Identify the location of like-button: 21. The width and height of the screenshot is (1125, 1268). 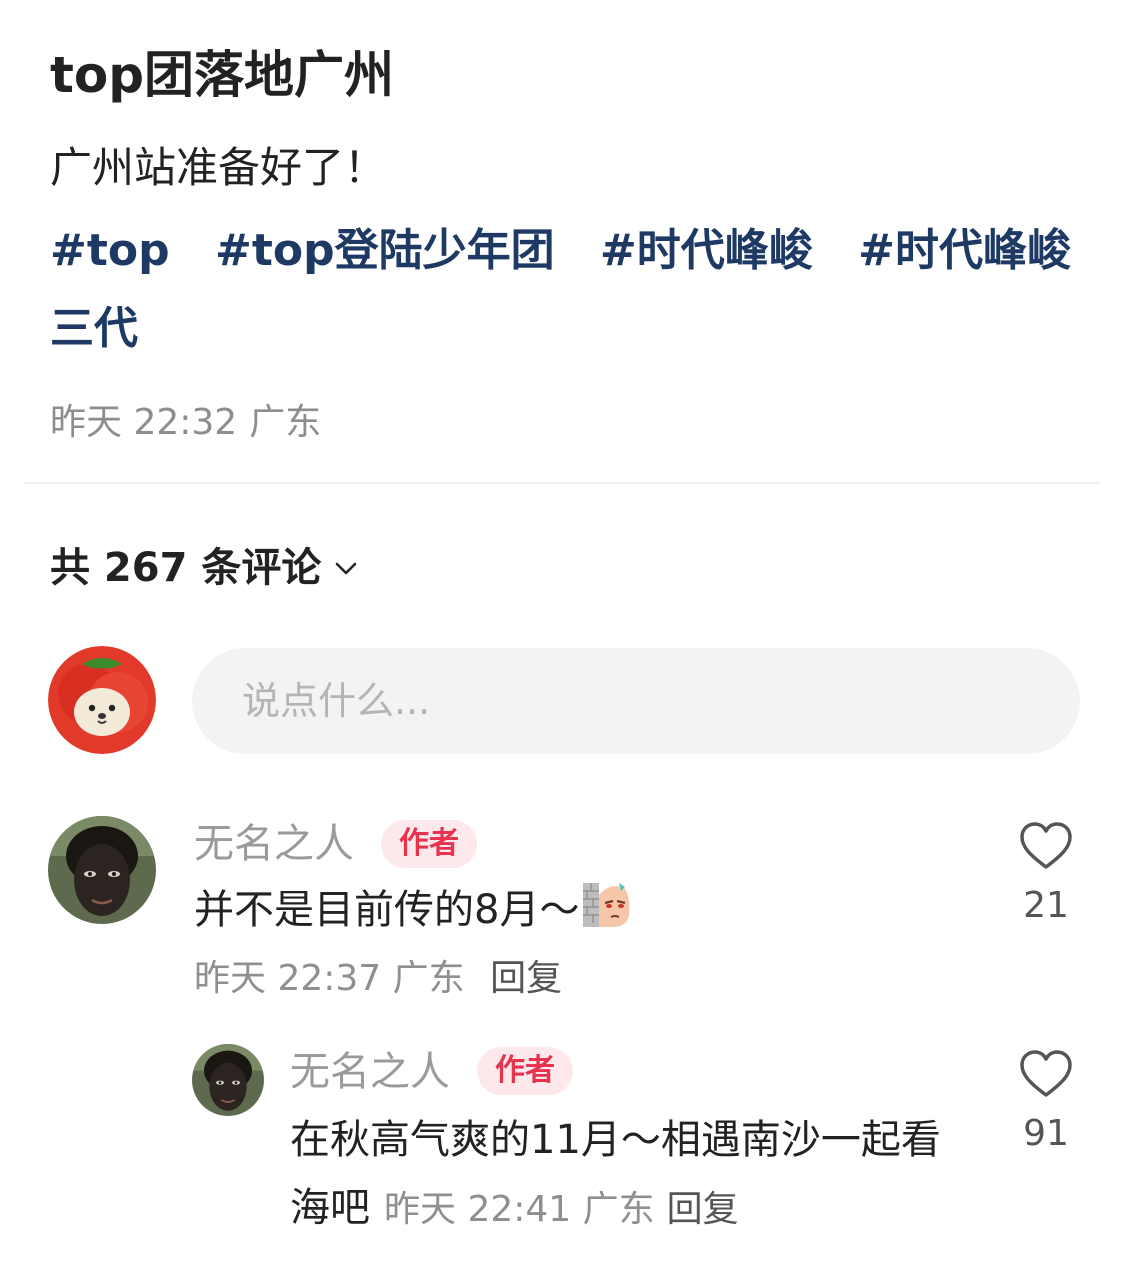
(1046, 875).